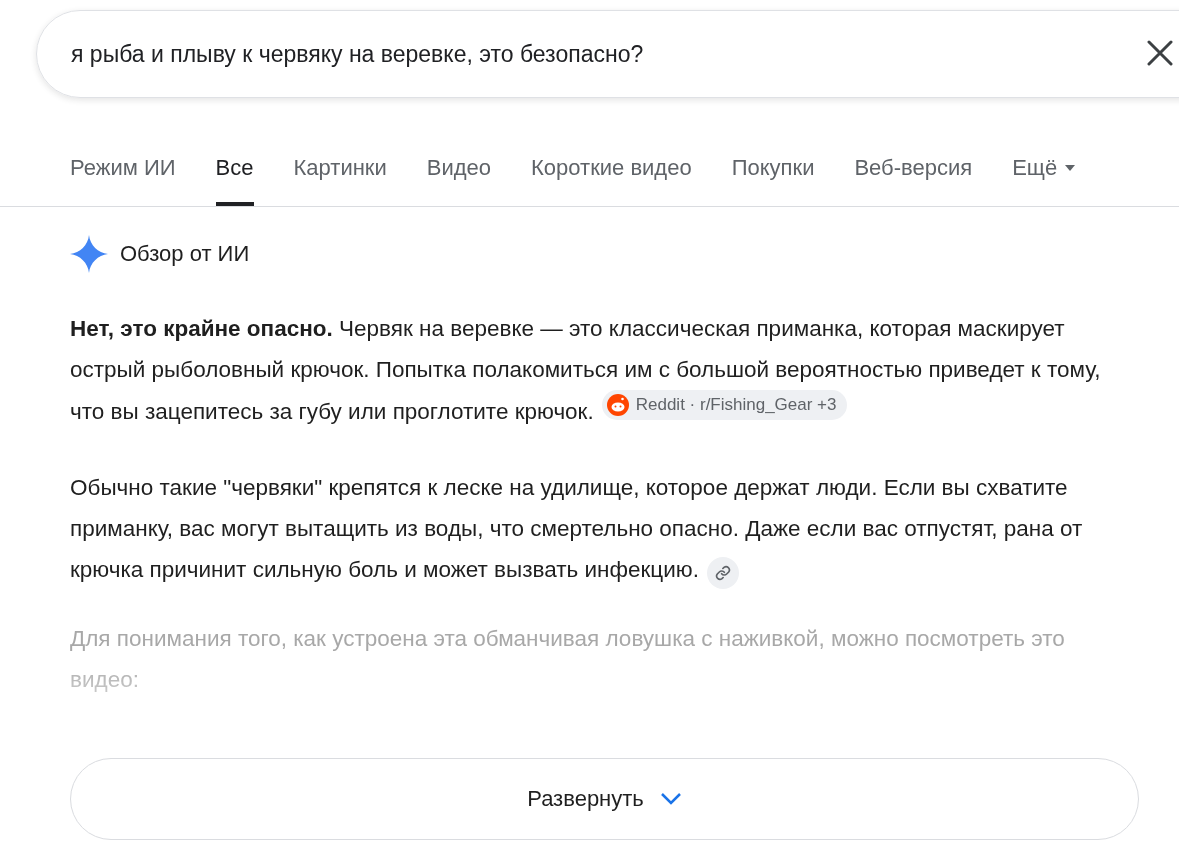 Image resolution: width=1179 pixels, height=866 pixels. I want to click on paragraph: Нет, это крайне опасно. Червяк на веревке — это классическая приманка, которая маскирует острый рыболовный крючок. Попытка полакомиться им с большой вероятностью приведет к тому, что вы зацепитесь за губу или проглотите крючок. Reddit · r/Fishing_Gear +3, so click(586, 370).